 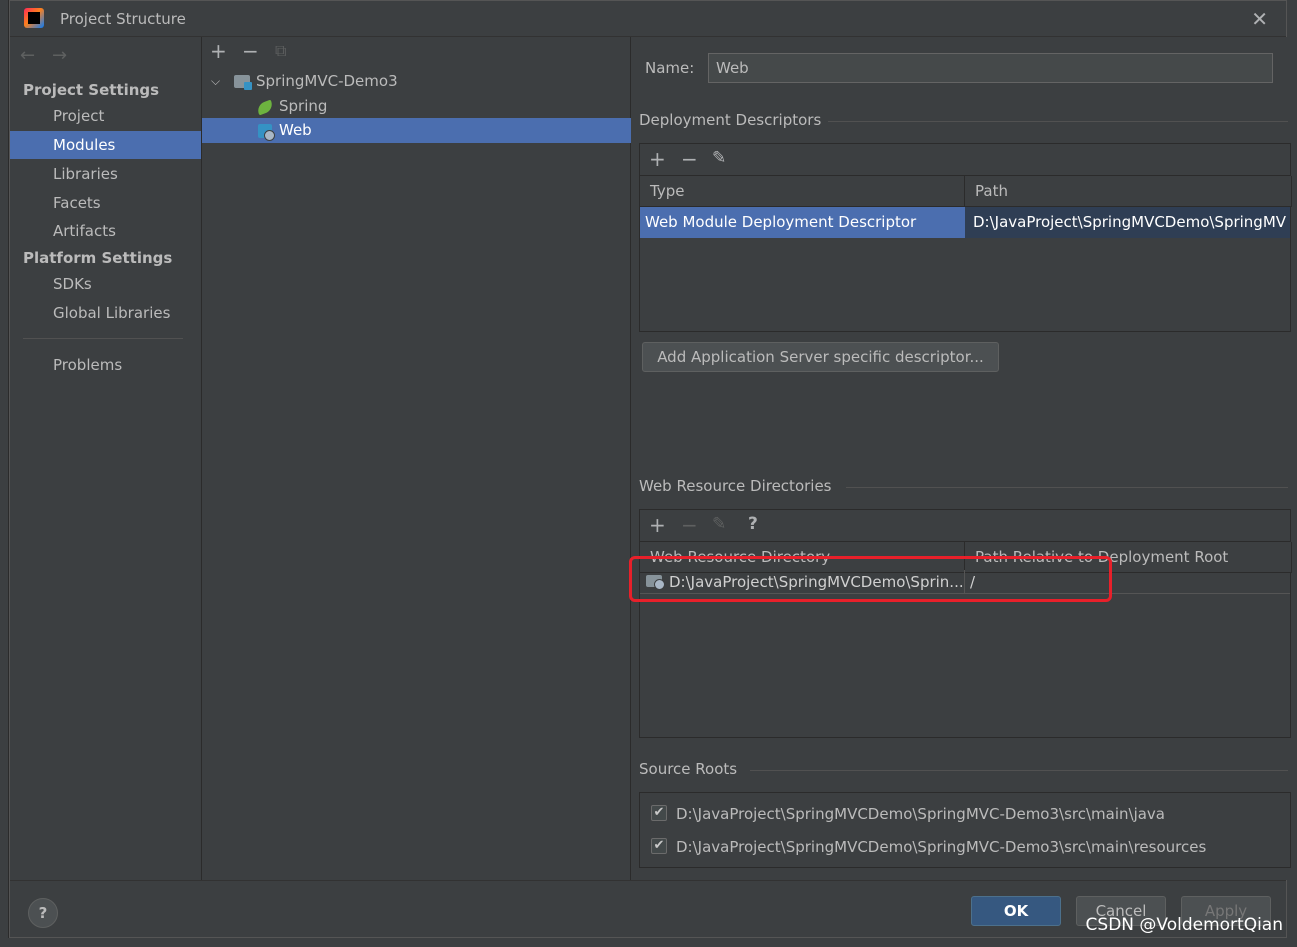 I want to click on chevron-down-icon: ⌵, so click(x=215, y=81).